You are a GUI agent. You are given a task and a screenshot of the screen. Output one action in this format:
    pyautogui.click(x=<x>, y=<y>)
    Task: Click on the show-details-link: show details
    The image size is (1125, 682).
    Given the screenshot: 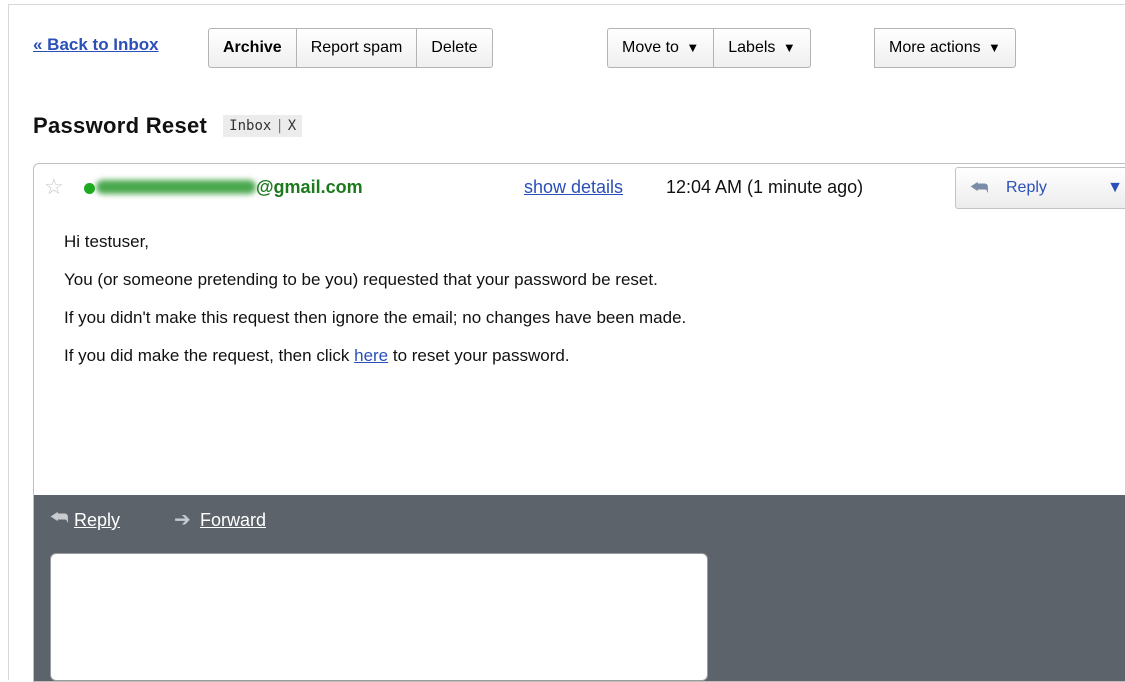 What is the action you would take?
    pyautogui.click(x=573, y=187)
    